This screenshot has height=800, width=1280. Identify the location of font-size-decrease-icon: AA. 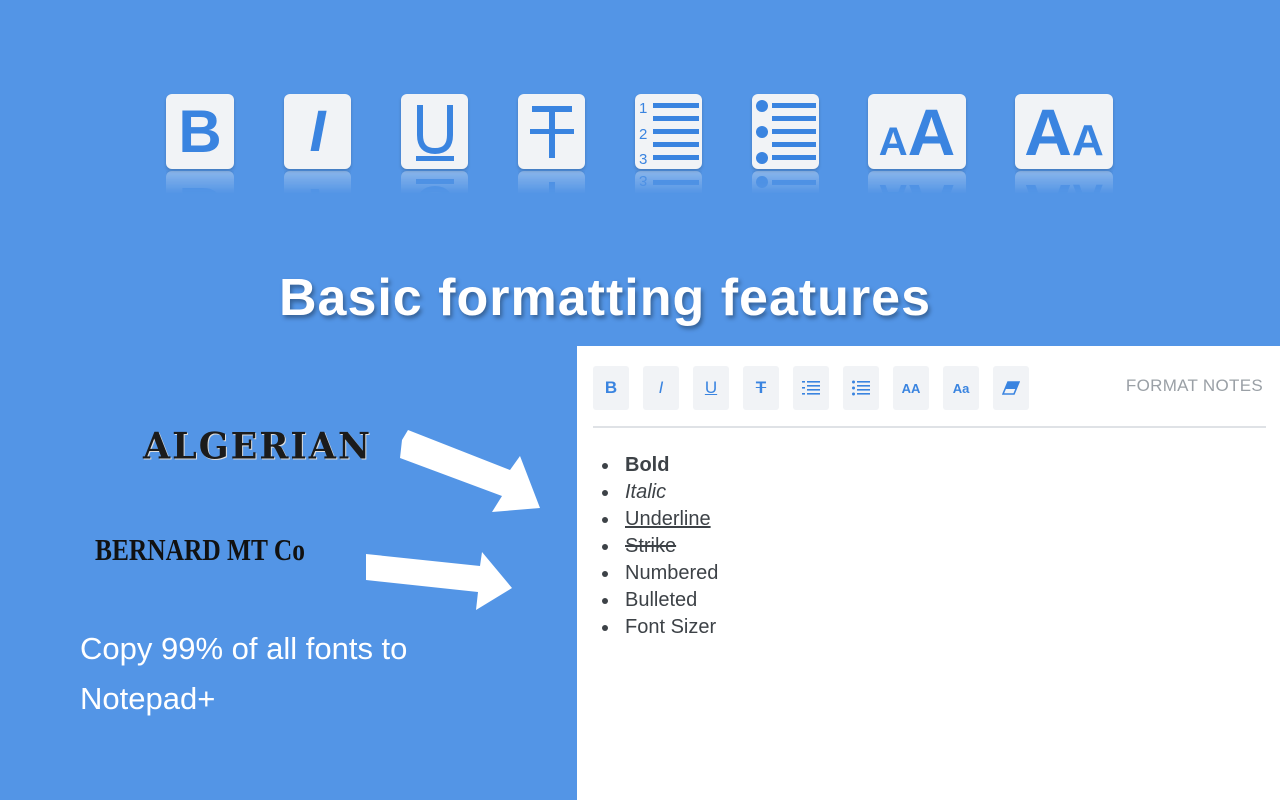
(1064, 131).